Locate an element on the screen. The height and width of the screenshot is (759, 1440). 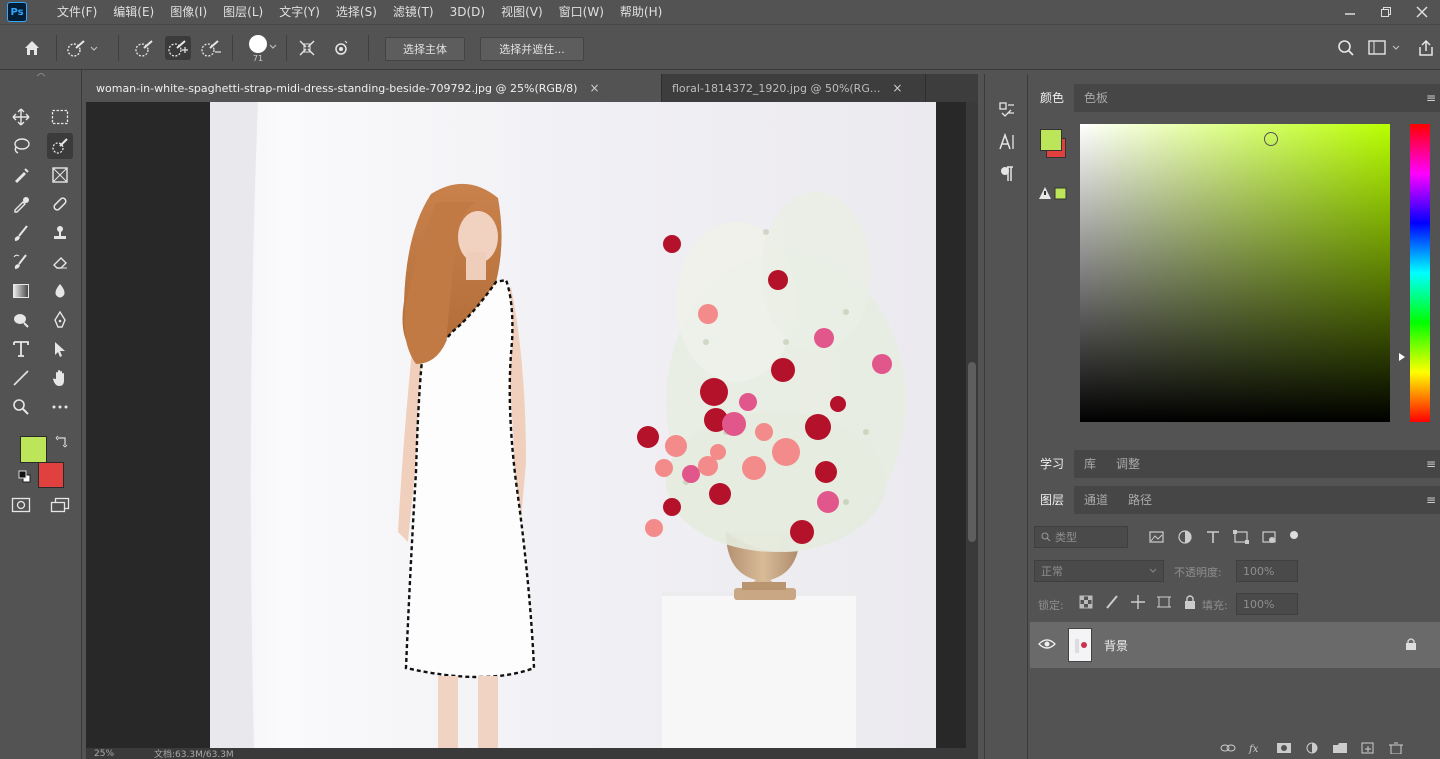
menu-help: 帮助(H) is located at coordinates (641, 12).